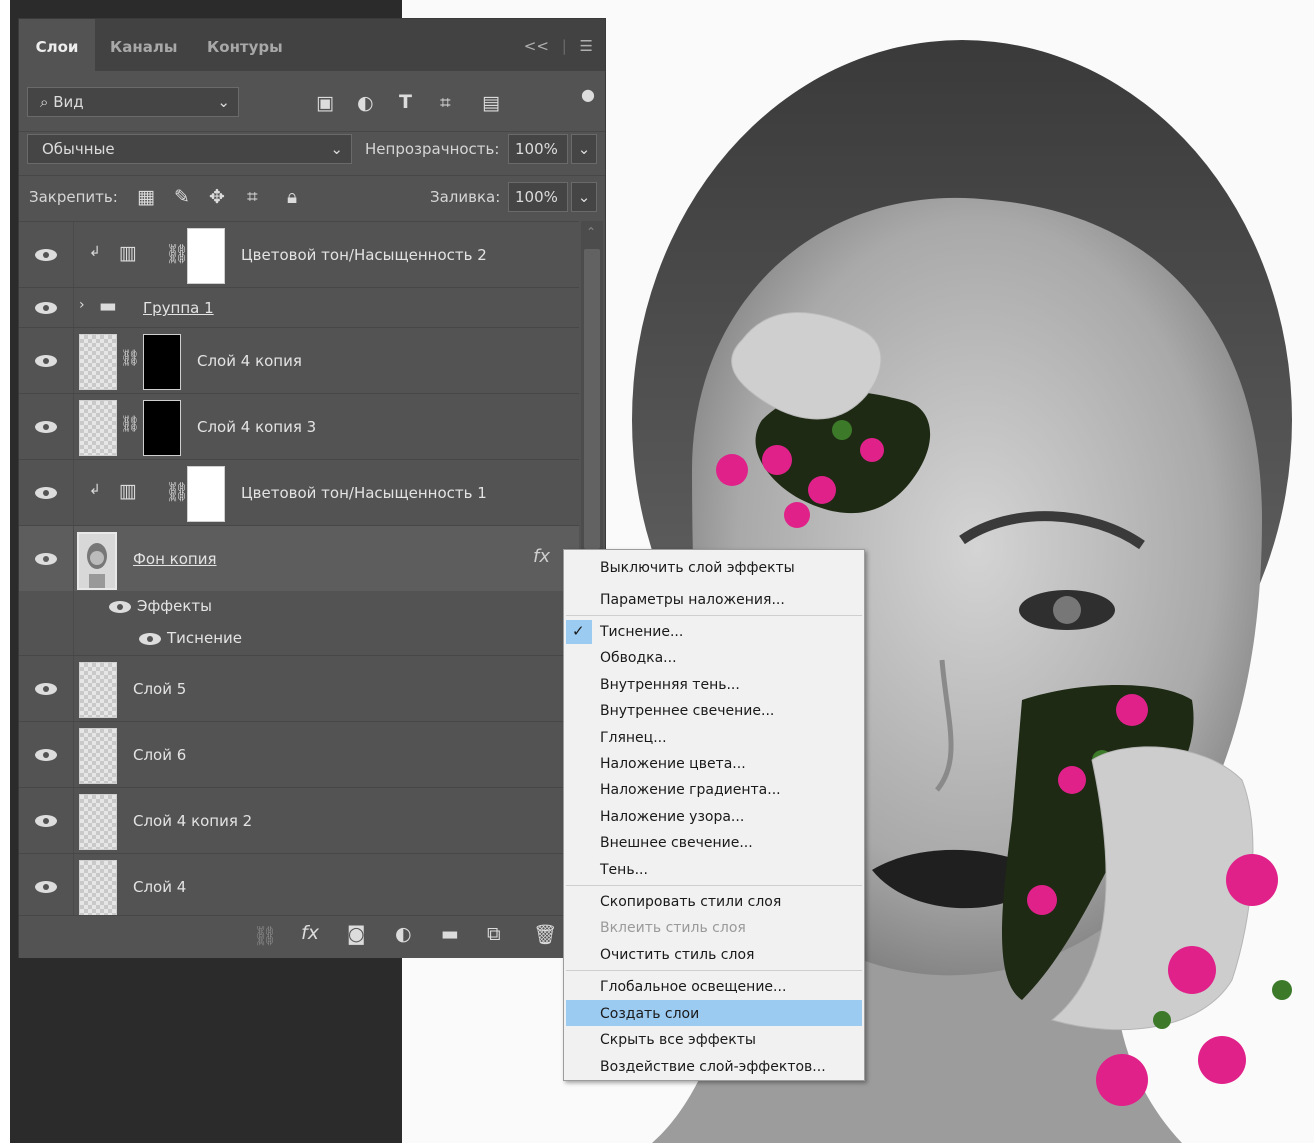  I want to click on shape-filter-icon: ⌗, so click(445, 103).